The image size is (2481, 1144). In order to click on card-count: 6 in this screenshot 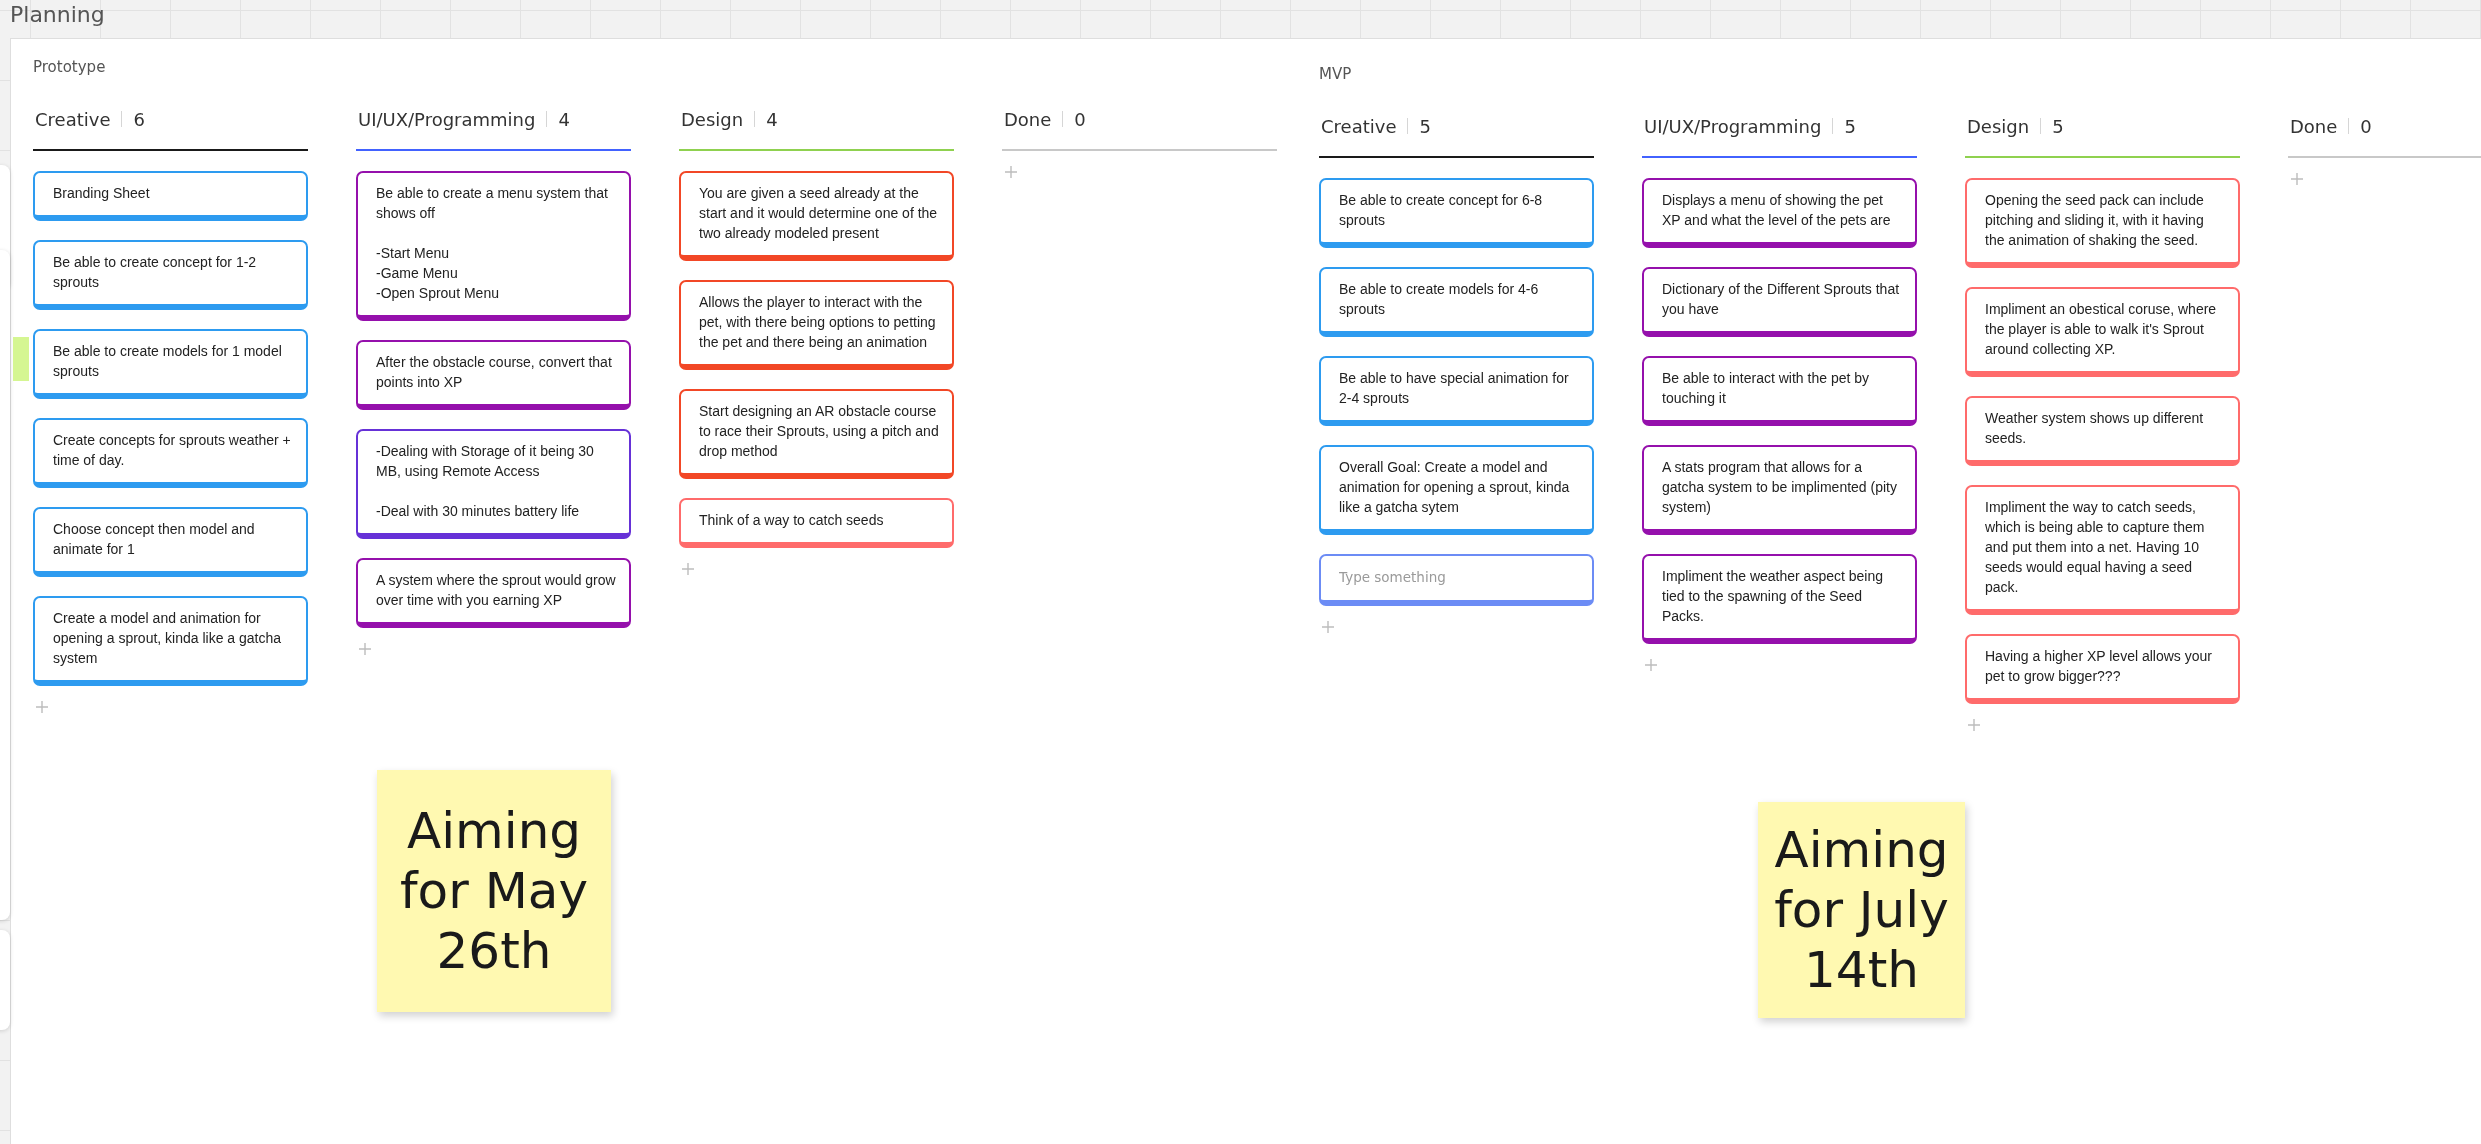, I will do `click(139, 119)`.